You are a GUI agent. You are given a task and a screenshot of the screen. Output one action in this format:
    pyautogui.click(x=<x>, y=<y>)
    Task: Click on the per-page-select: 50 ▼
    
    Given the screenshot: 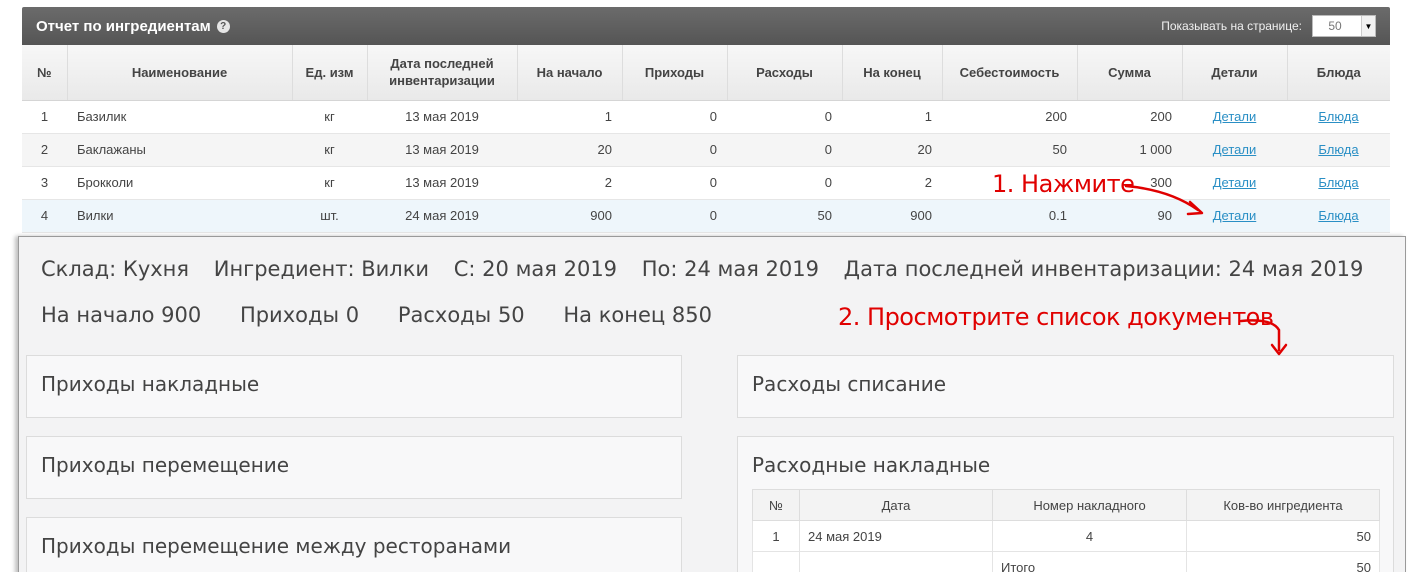 What is the action you would take?
    pyautogui.click(x=1344, y=26)
    